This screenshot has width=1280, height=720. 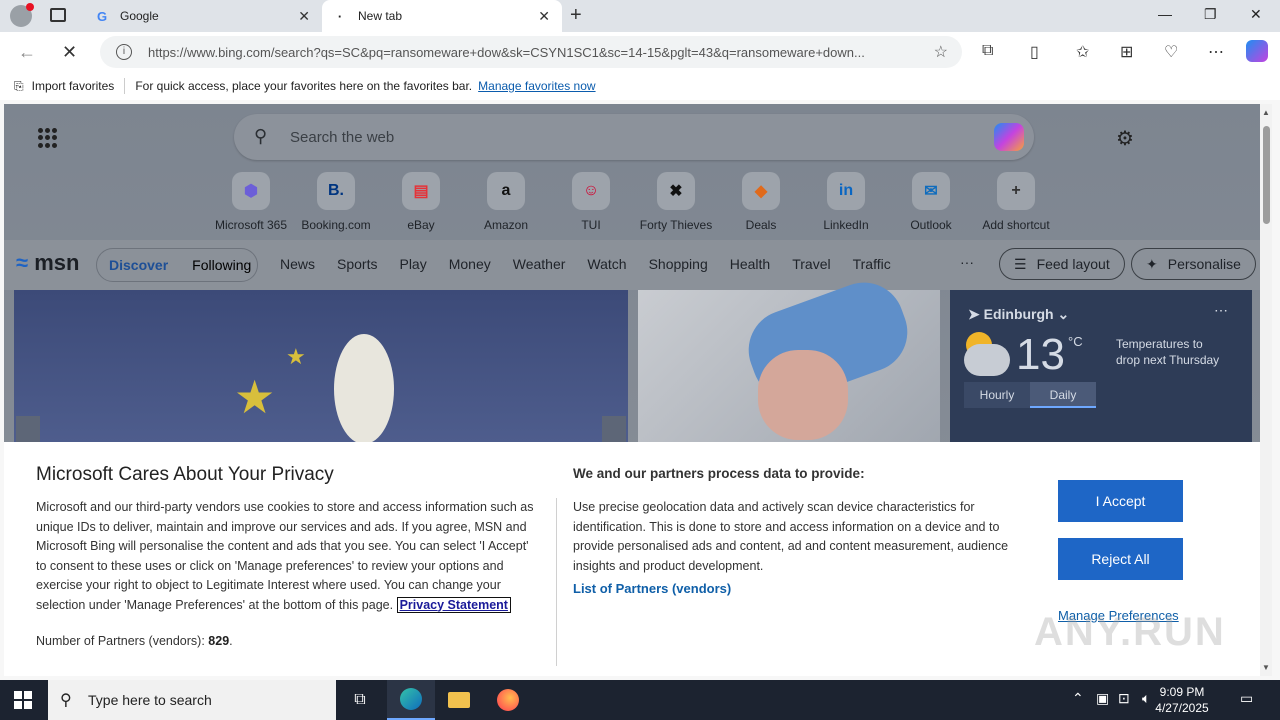 I want to click on tab-google: G Google ✕, so click(x=203, y=16).